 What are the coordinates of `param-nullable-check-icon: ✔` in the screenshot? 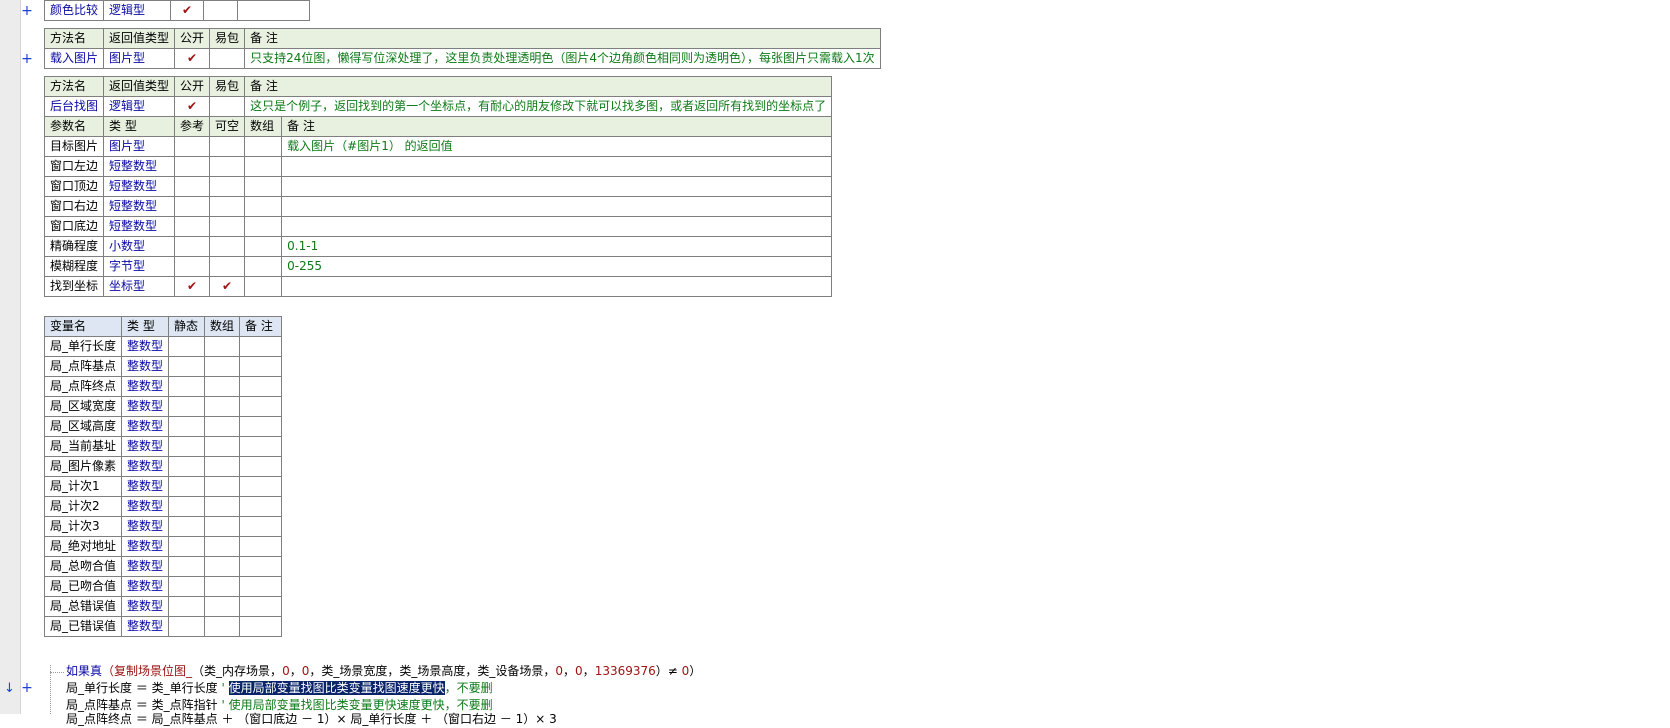 It's located at (227, 286).